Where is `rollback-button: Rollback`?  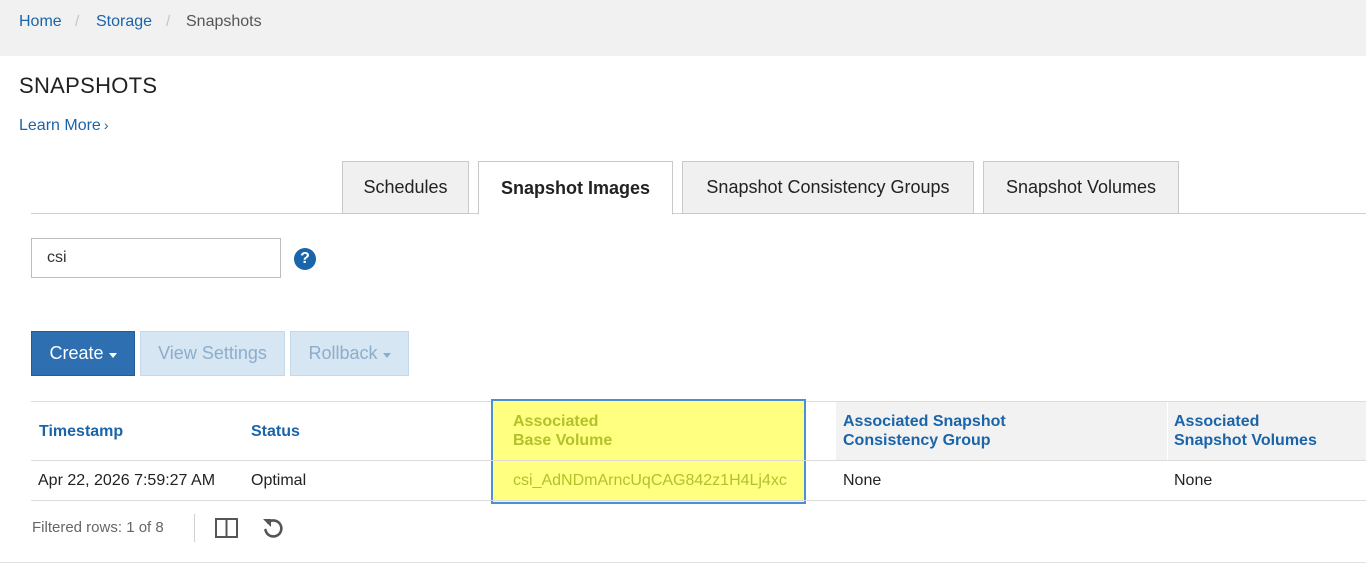
rollback-button: Rollback is located at coordinates (349, 353).